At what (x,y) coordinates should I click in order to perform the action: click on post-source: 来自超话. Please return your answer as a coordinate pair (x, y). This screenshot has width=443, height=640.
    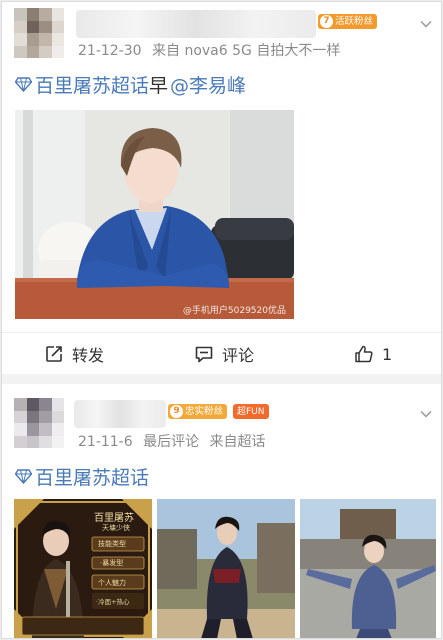
    Looking at the image, I should click on (238, 442).